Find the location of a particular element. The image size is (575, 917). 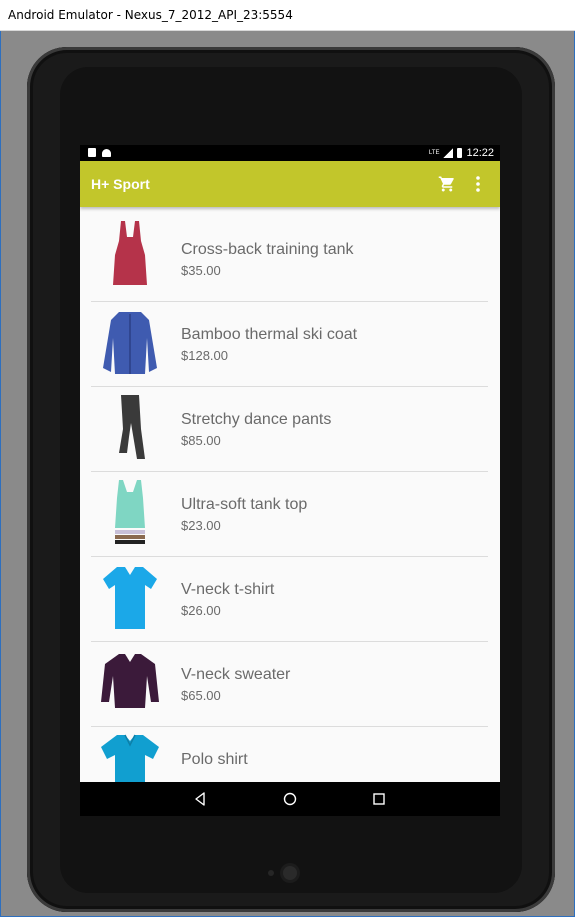

product-name: Polo shirt is located at coordinates (214, 759).